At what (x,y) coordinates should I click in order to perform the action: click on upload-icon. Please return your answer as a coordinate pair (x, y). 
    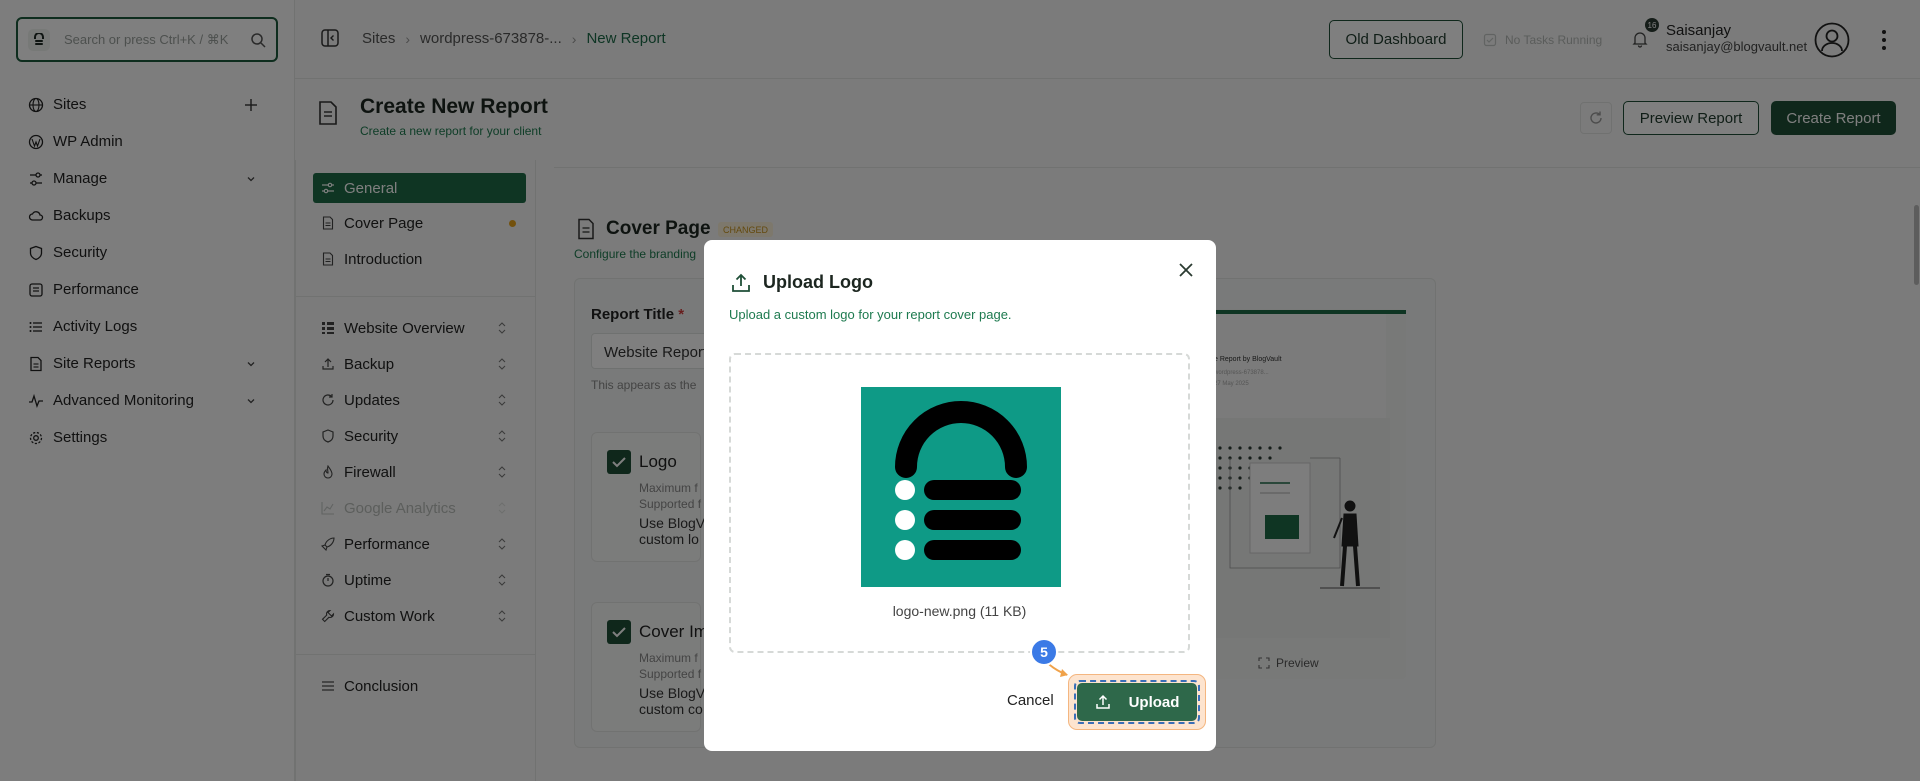
    Looking at the image, I should click on (741, 282).